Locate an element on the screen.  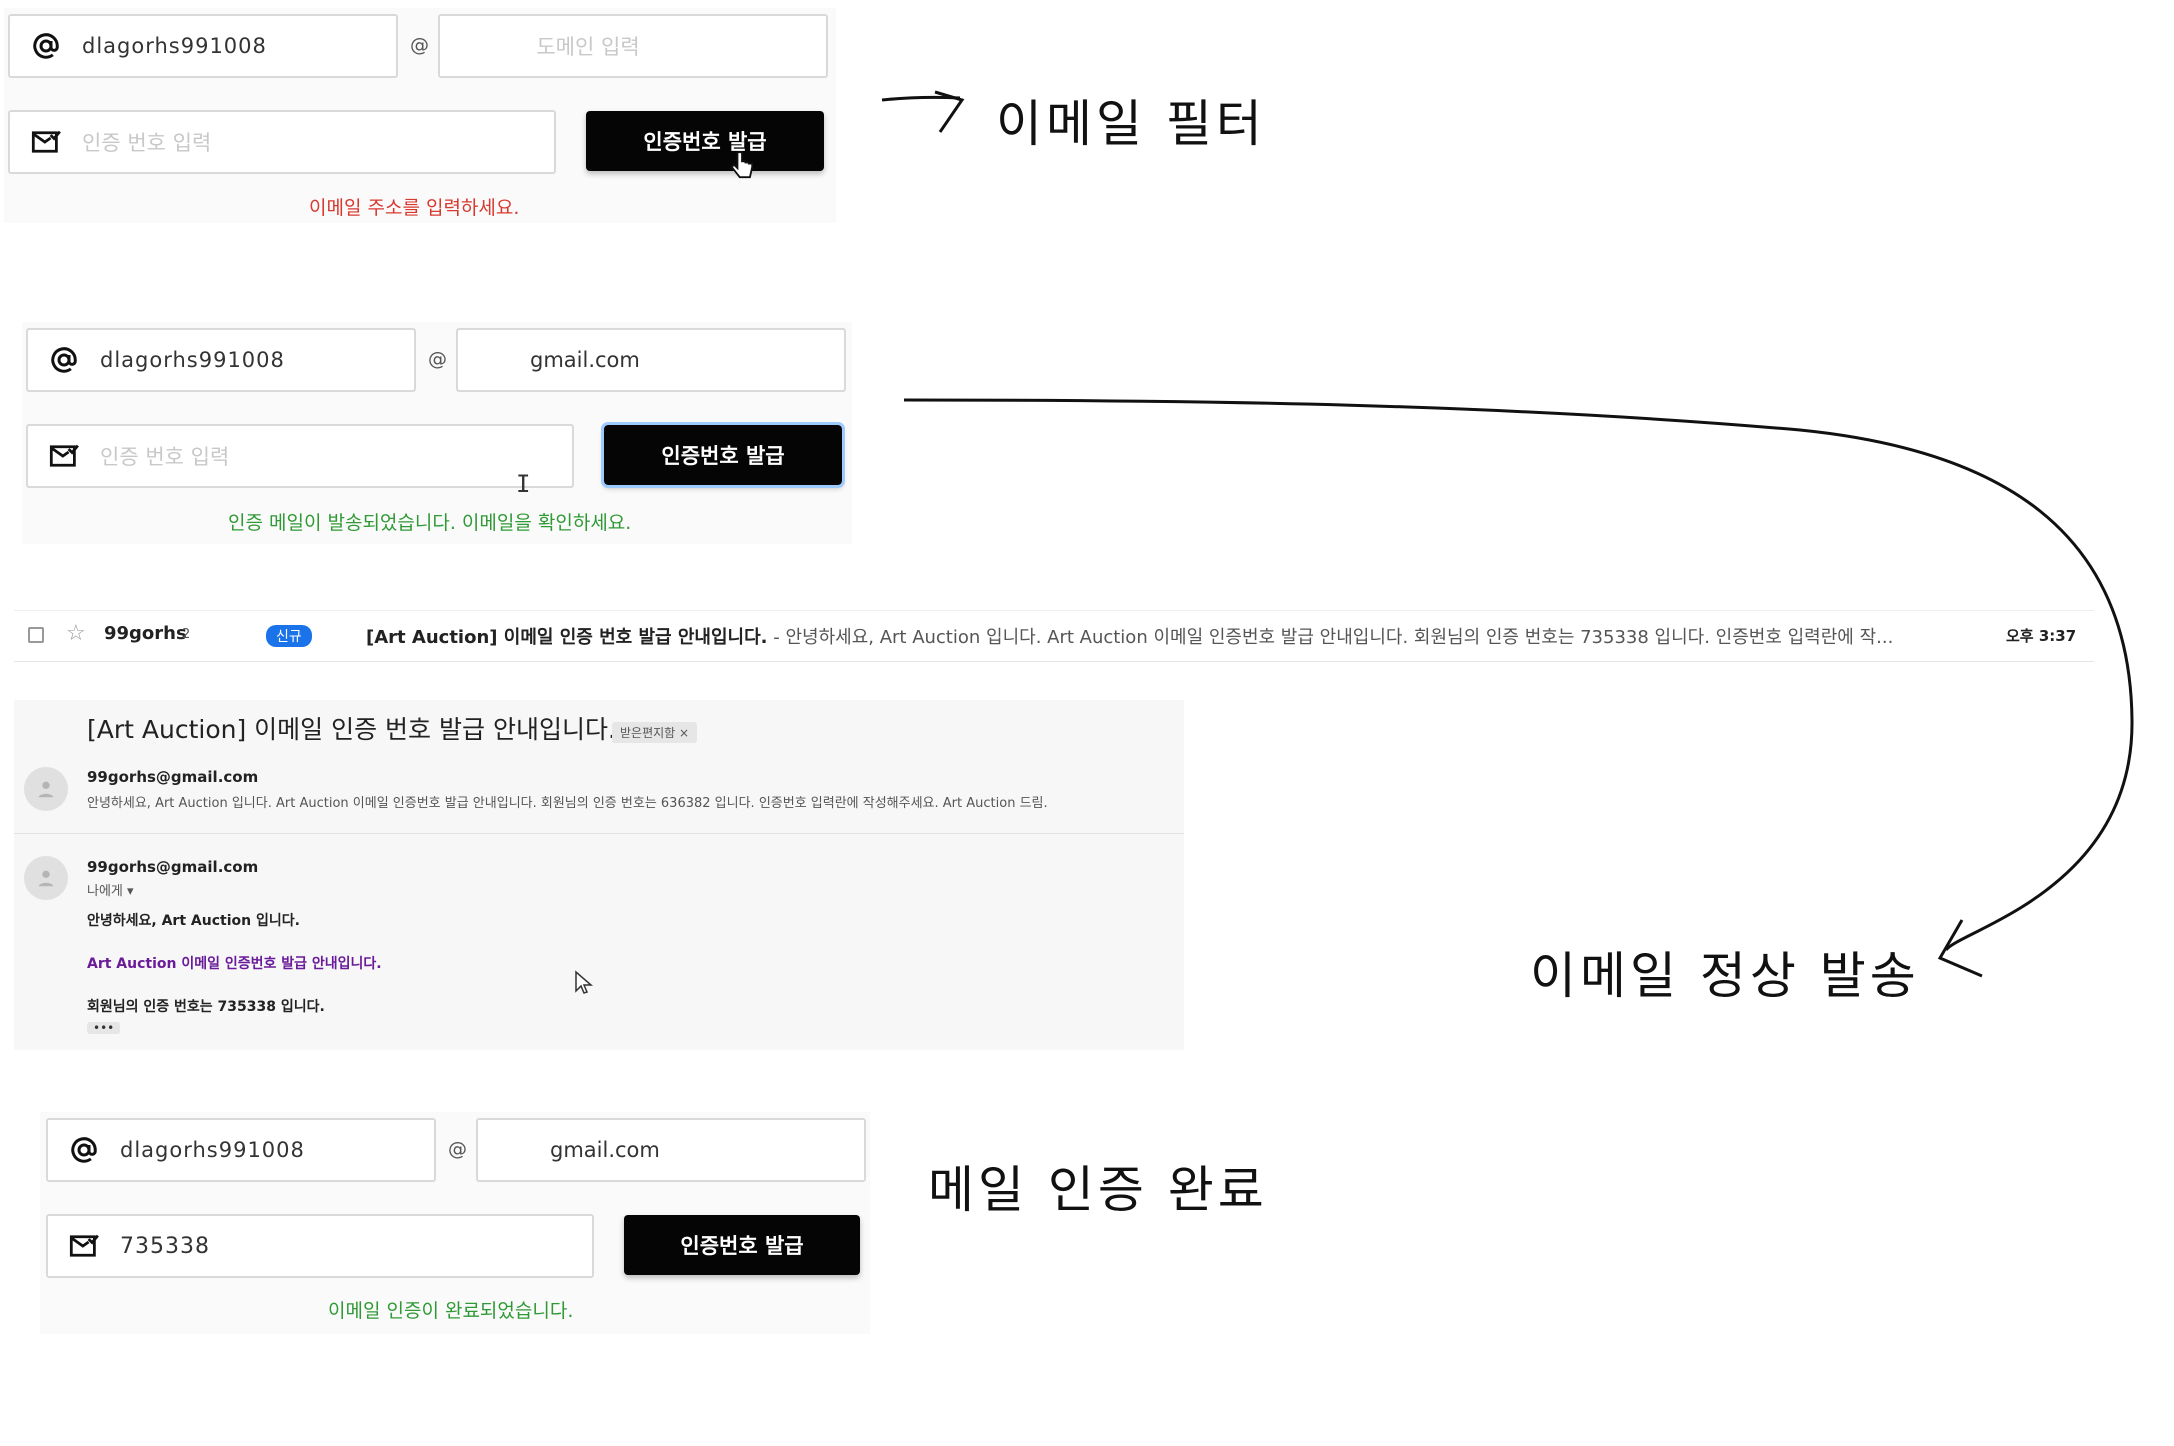
mail-subject: [Art Auction] 이메일 인증 번호 발급 안내입니다. is located at coordinates (351, 729).